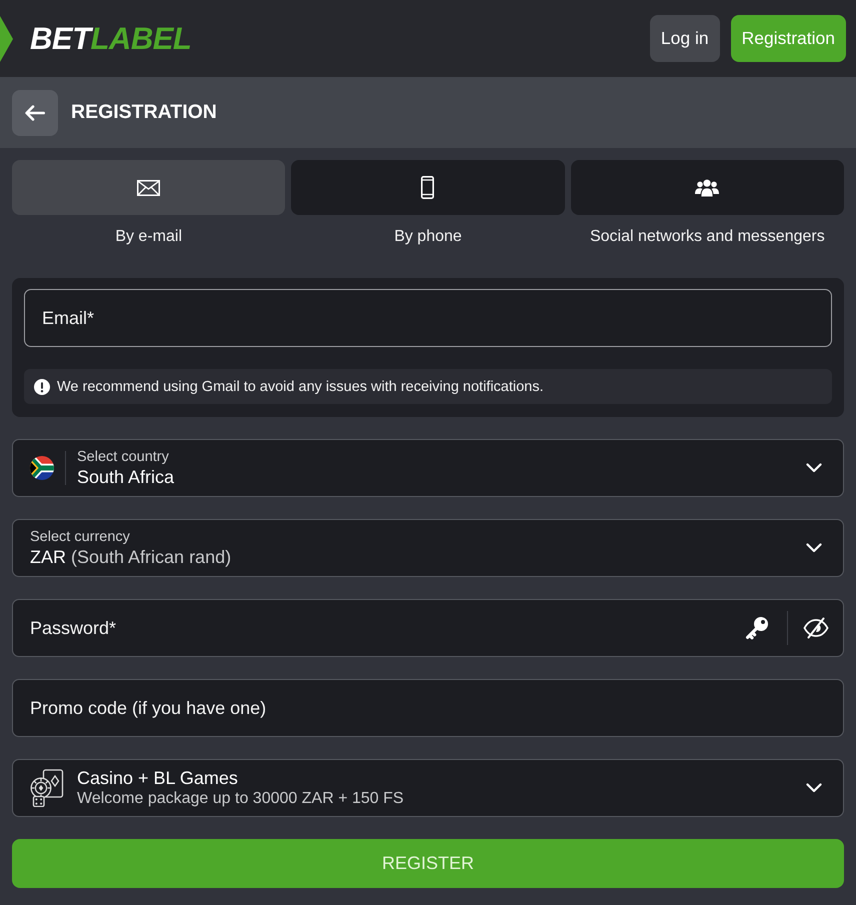  Describe the element at coordinates (428, 468) in the screenshot. I see `country-select: Select country South Africa` at that location.